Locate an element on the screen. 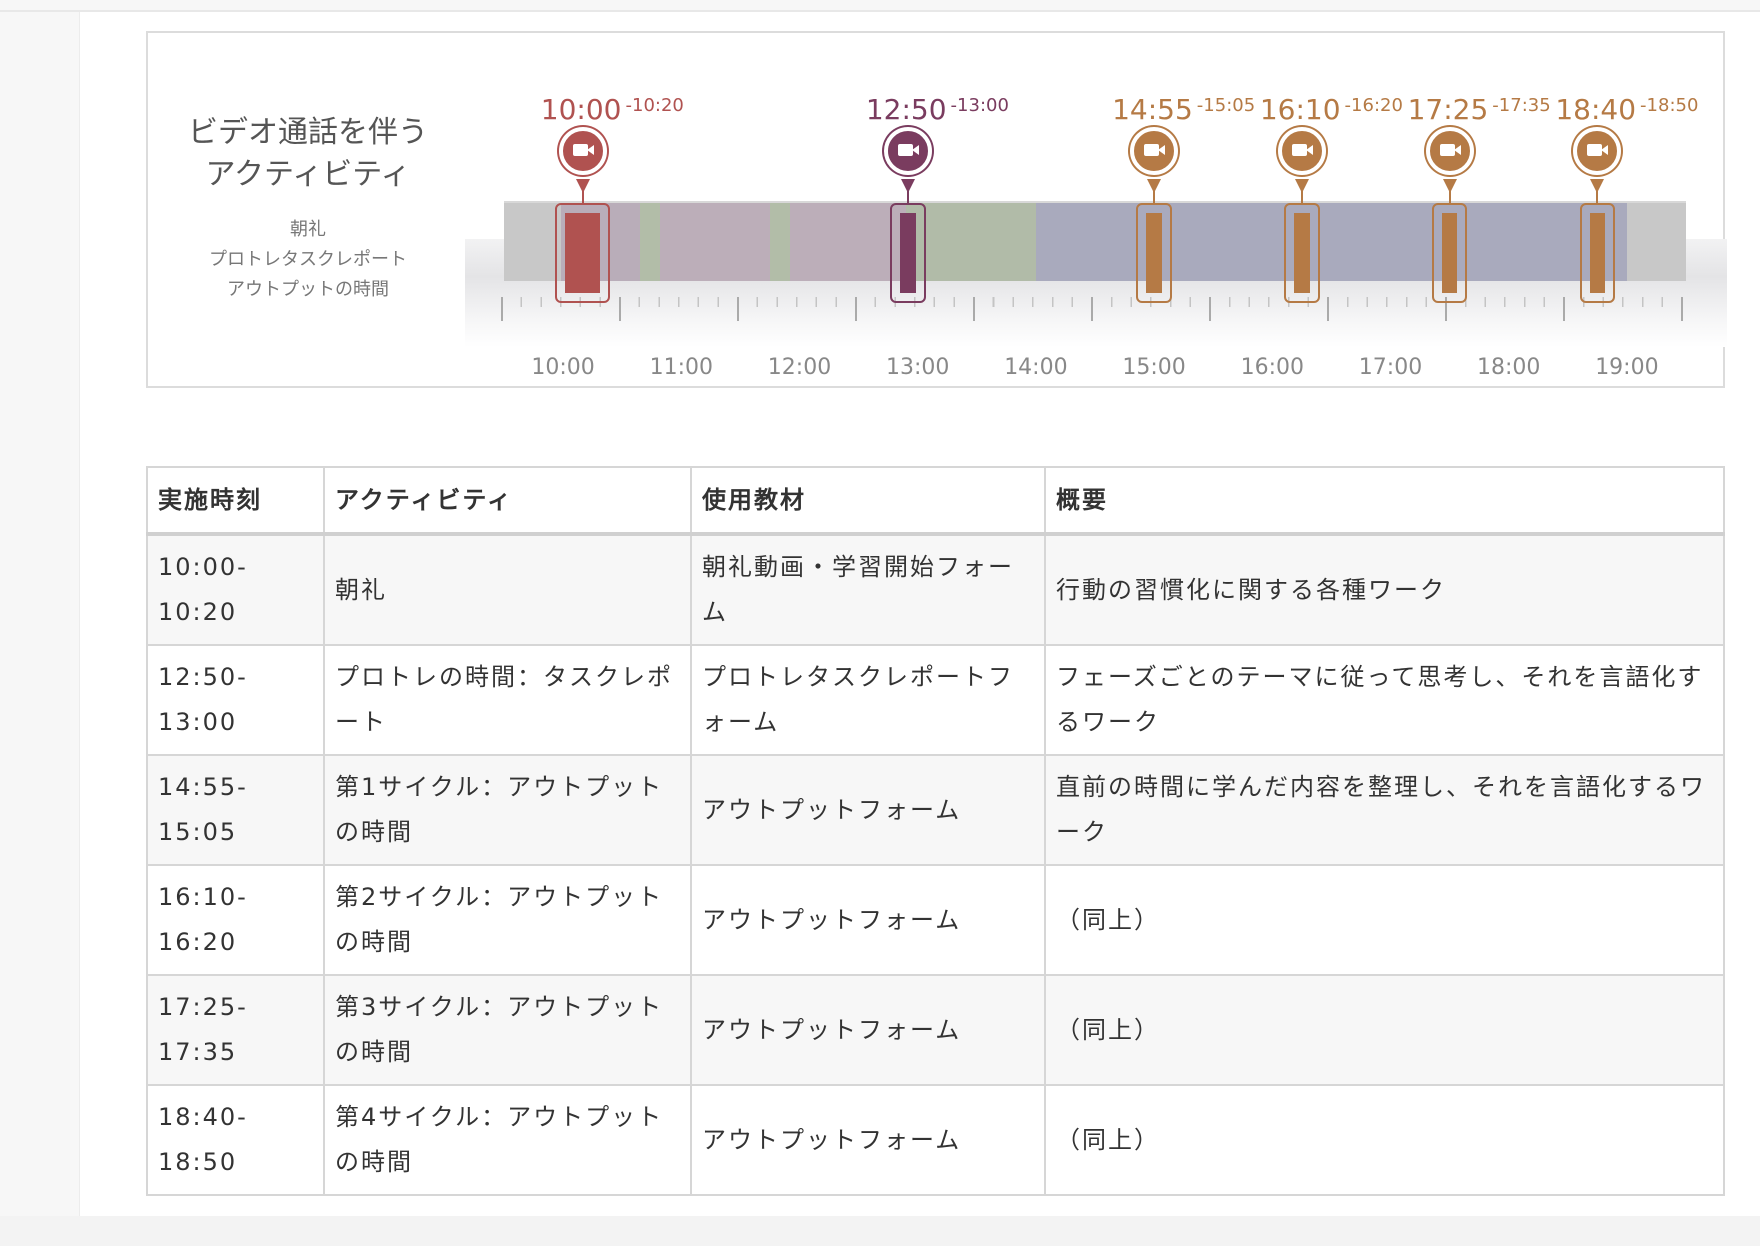  page-bottom-area is located at coordinates (880, 1231).